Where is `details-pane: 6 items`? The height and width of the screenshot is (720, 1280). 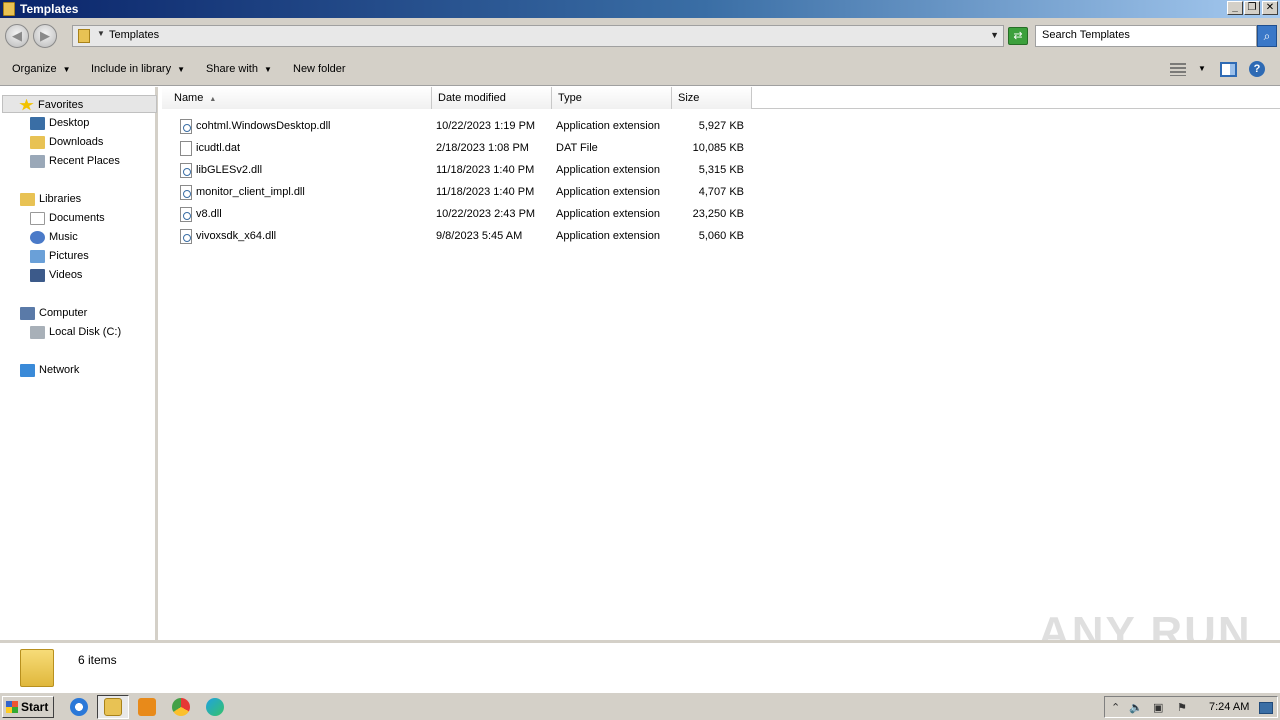
details-pane: 6 items is located at coordinates (640, 666).